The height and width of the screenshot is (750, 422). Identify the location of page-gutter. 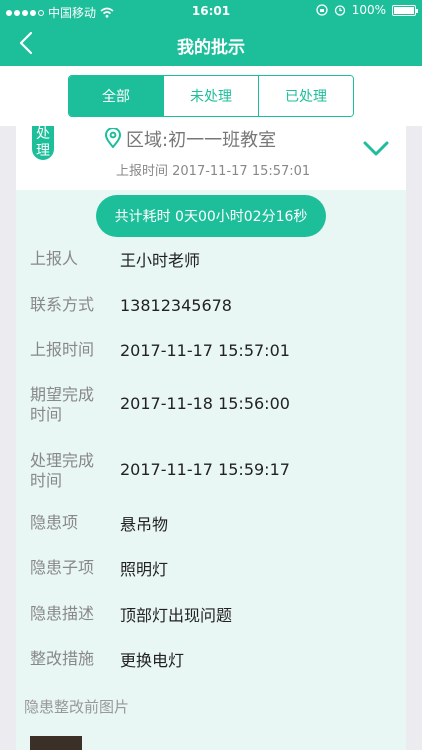
(414, 438).